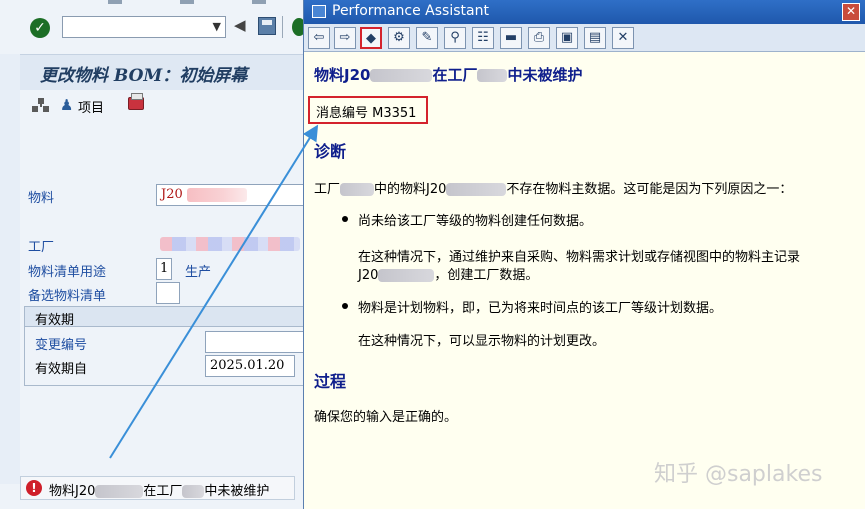 This screenshot has height=509, width=865. Describe the element at coordinates (368, 275) in the screenshot. I see `detail-part: J20` at that location.